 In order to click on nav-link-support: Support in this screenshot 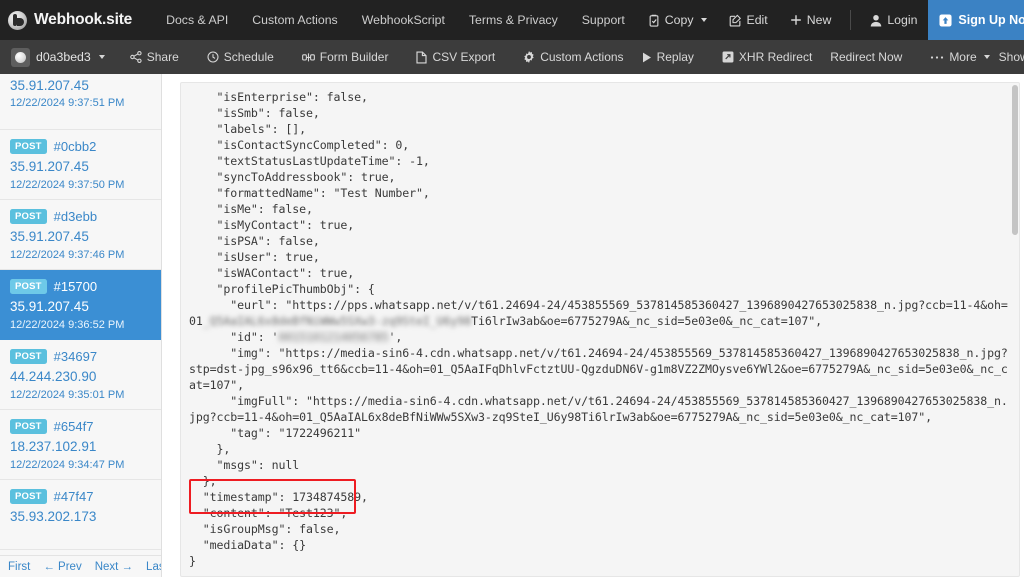, I will do `click(603, 20)`.